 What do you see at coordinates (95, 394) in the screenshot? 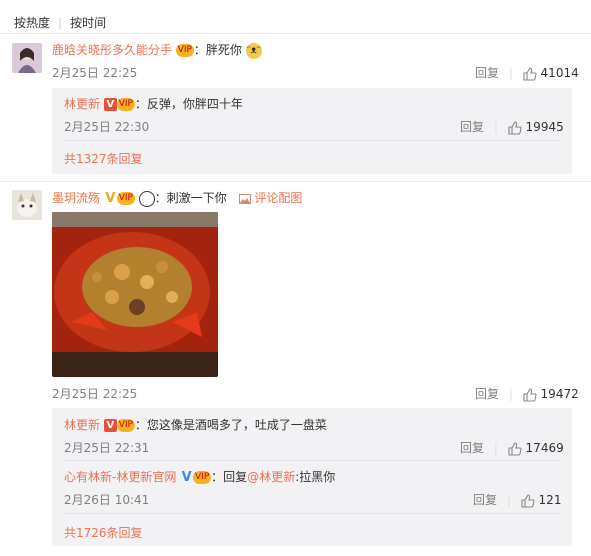
I see `comment-2-time: 2月25日 22:25` at bounding box center [95, 394].